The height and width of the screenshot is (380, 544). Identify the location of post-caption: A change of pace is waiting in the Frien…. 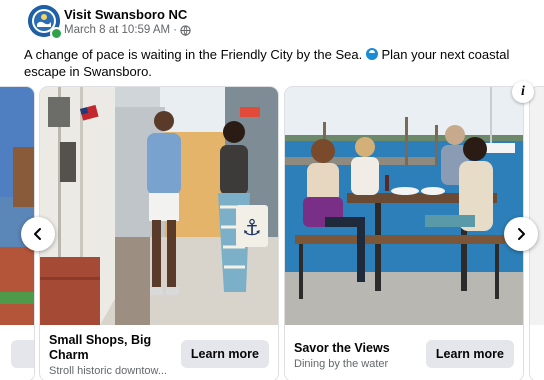
(280, 63).